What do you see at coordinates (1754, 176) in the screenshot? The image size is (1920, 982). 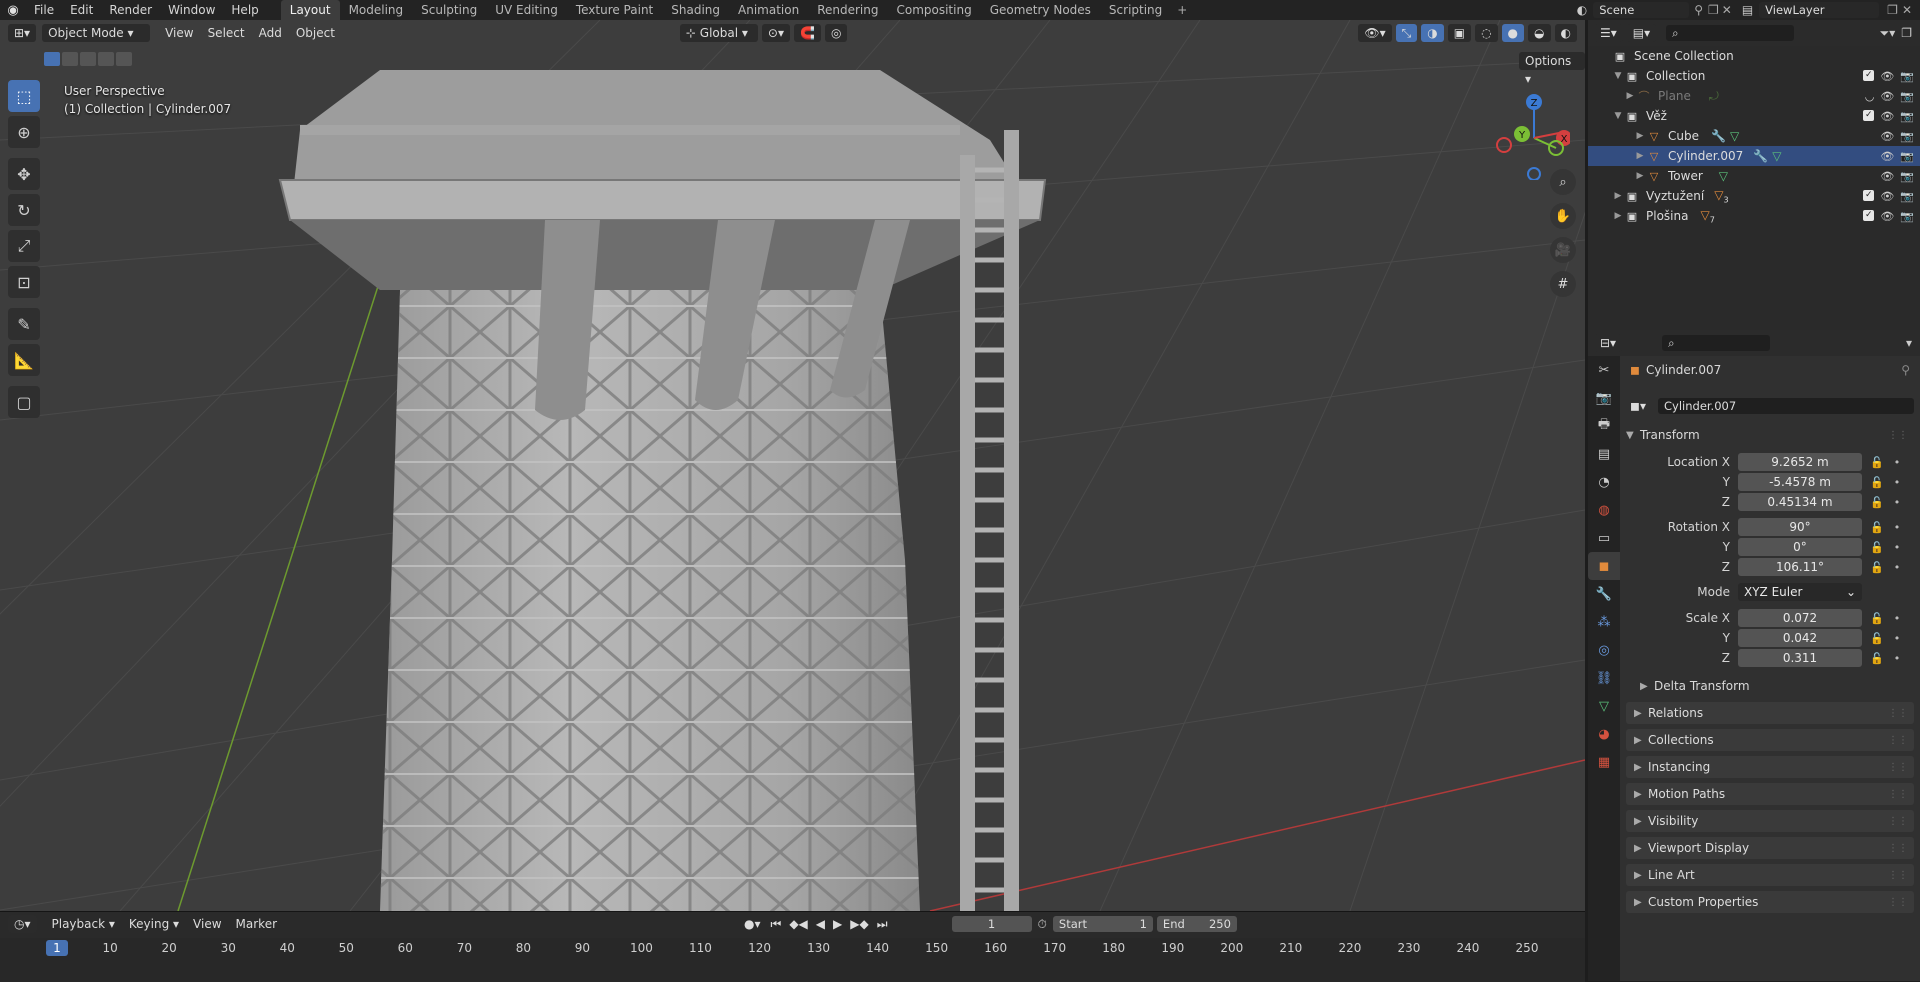 I see `outliner-row-tower: ▶ ▽ Tower ▽ 👁 📷` at bounding box center [1754, 176].